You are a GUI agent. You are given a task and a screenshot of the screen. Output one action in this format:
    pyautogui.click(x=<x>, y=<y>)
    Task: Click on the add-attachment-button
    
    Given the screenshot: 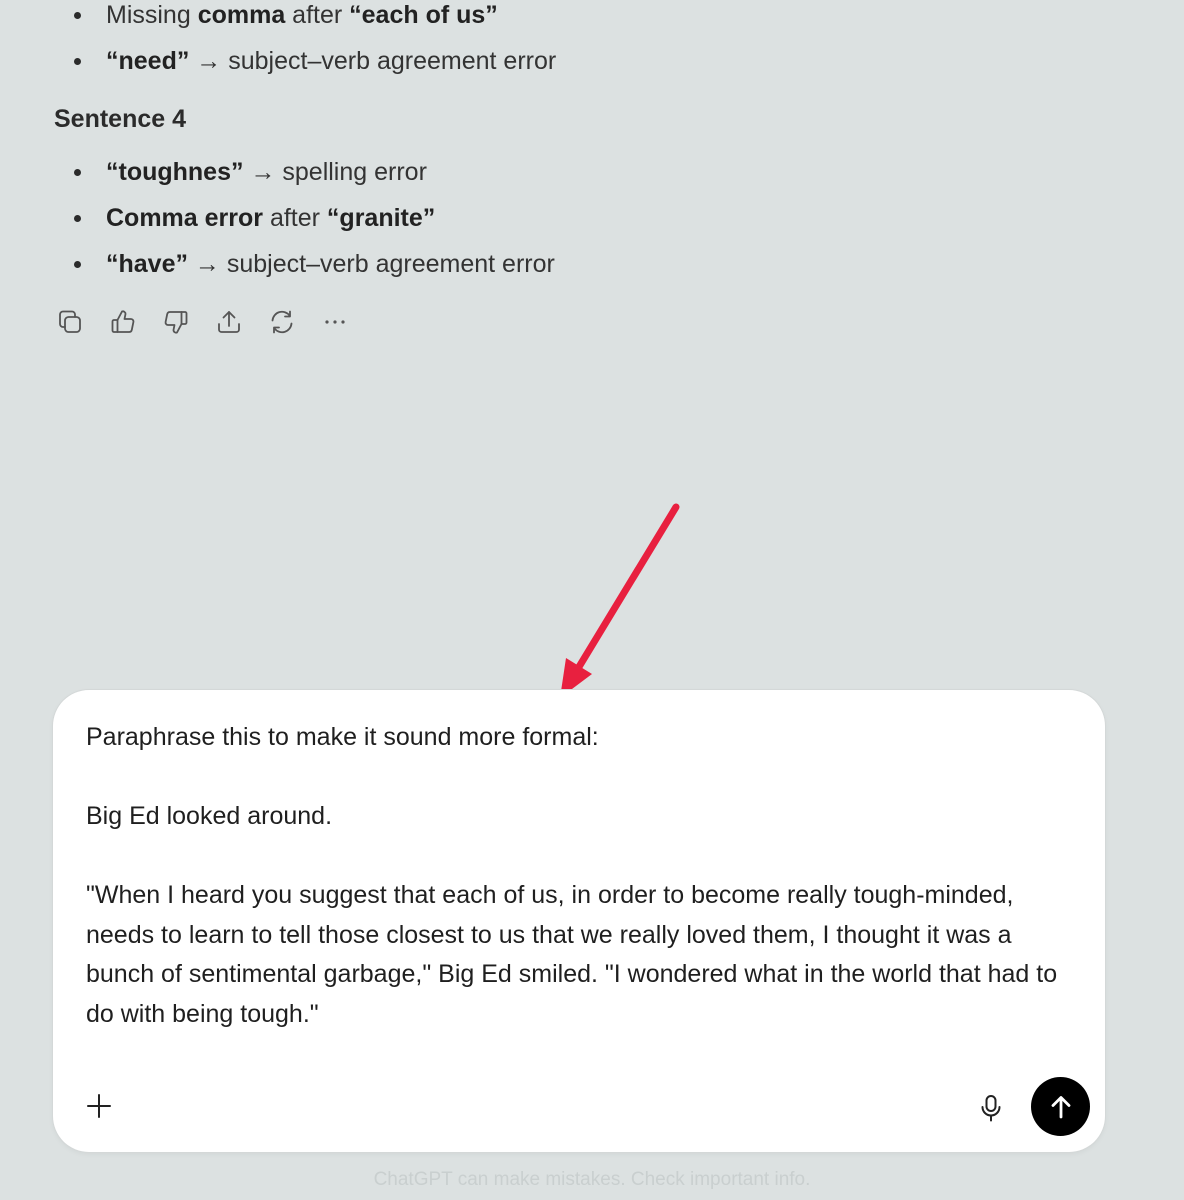 What is the action you would take?
    pyautogui.click(x=99, y=1106)
    